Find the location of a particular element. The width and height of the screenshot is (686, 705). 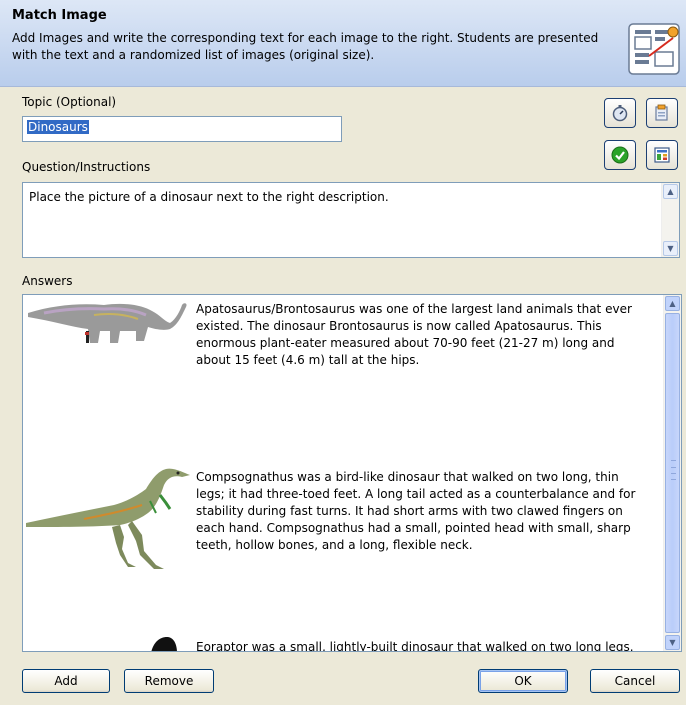

question-scrollbar: ▲ ▼ is located at coordinates (670, 220).